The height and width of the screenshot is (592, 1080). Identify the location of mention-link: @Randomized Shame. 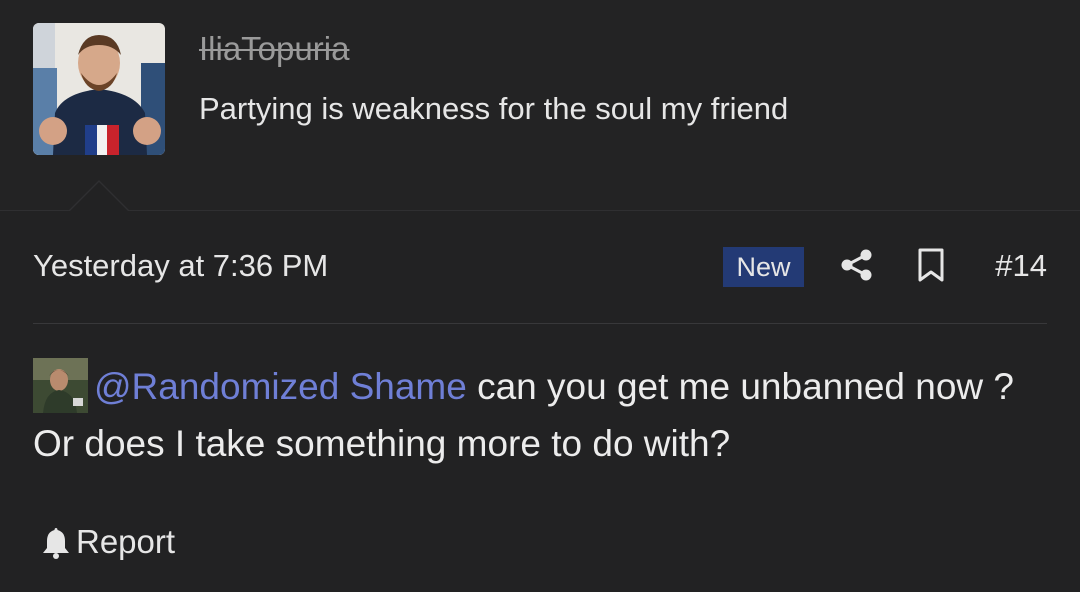
(280, 386).